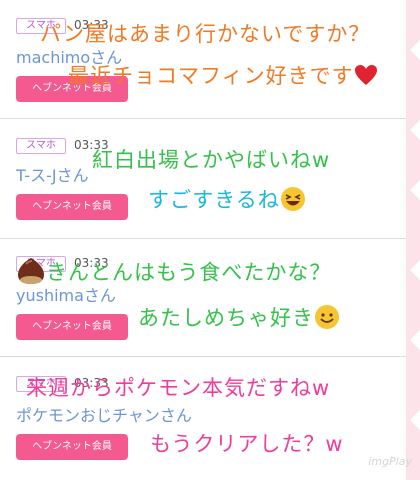 The image size is (420, 480). What do you see at coordinates (247, 444) in the screenshot?
I see `handwriting-line-8: もうクリアした？w` at bounding box center [247, 444].